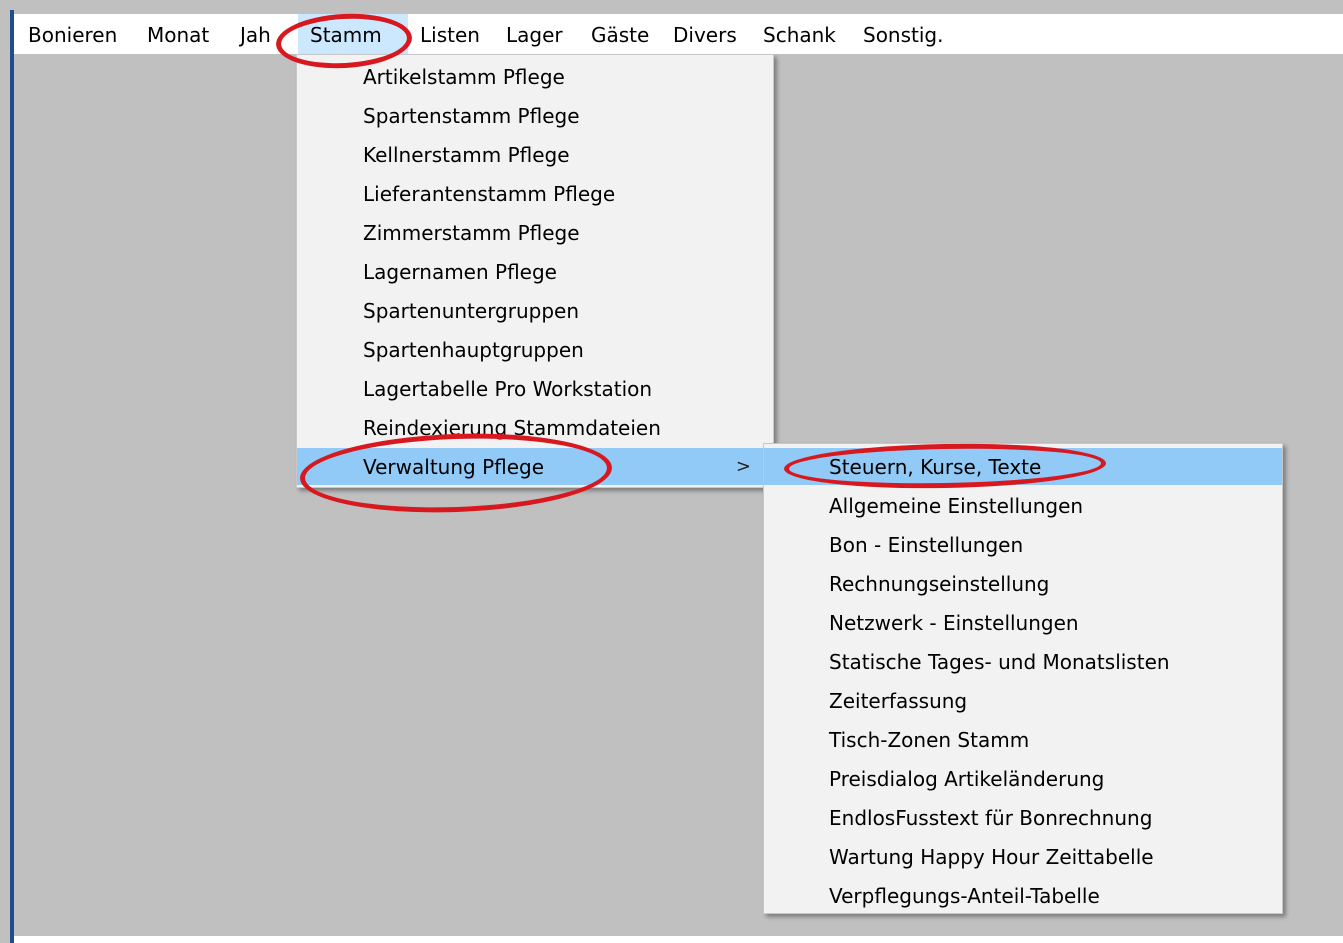  Describe the element at coordinates (72, 34) in the screenshot. I see `menu-bonieren: Bonieren` at that location.